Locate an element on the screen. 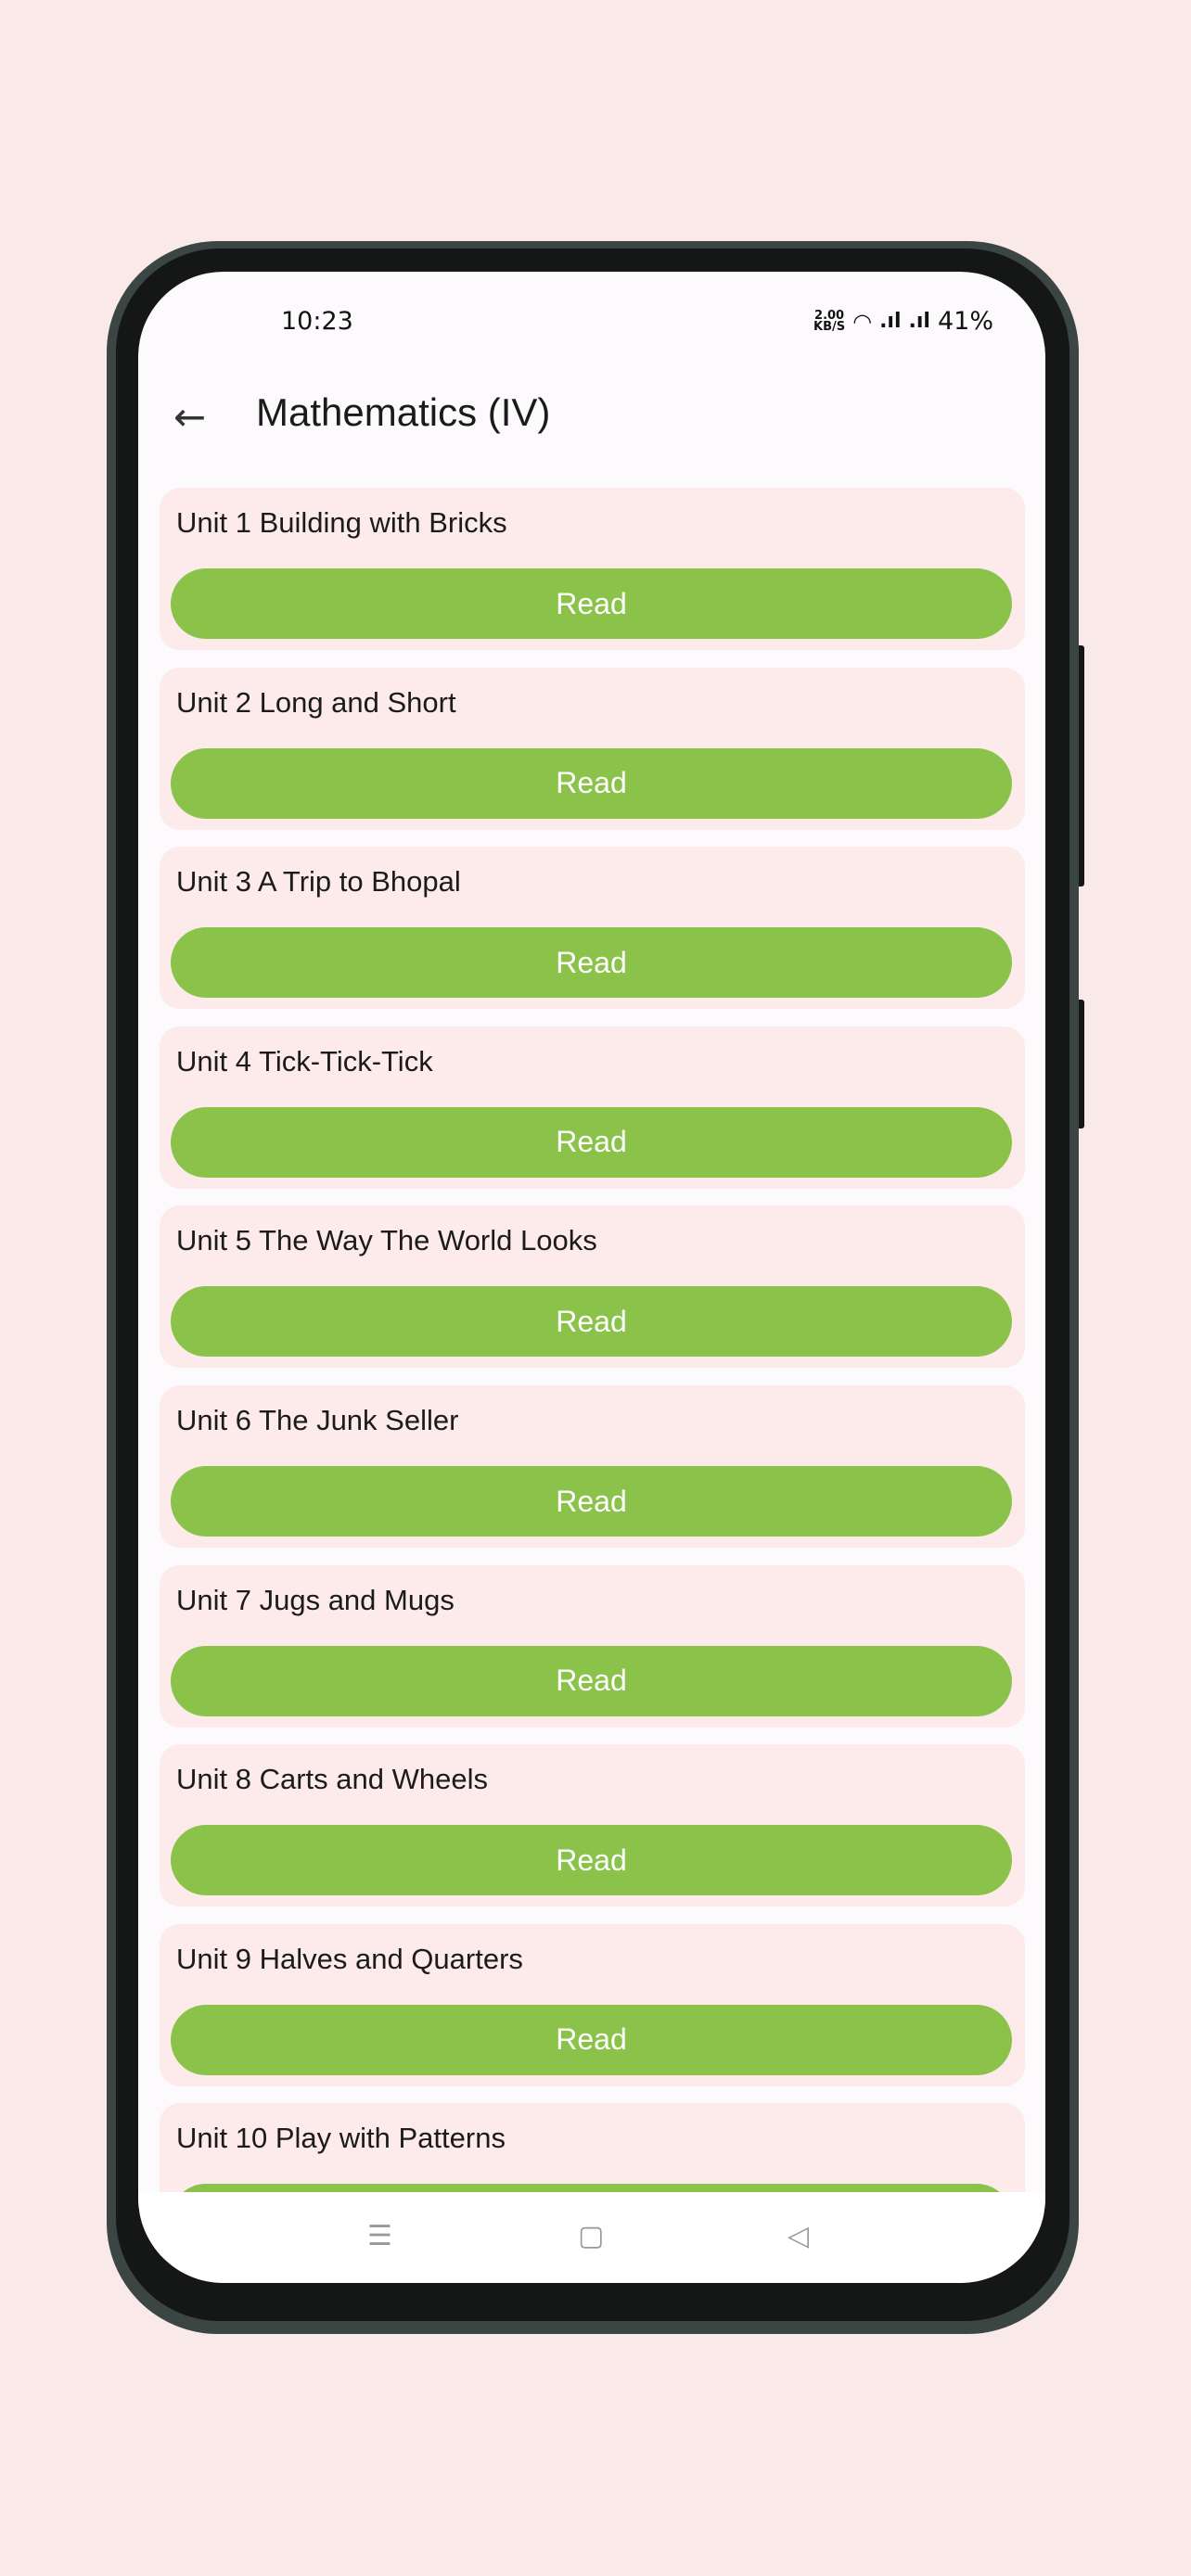 The image size is (1191, 2576). unit-card: Unit 4 Tick-Tick-Tick Read is located at coordinates (592, 1107).